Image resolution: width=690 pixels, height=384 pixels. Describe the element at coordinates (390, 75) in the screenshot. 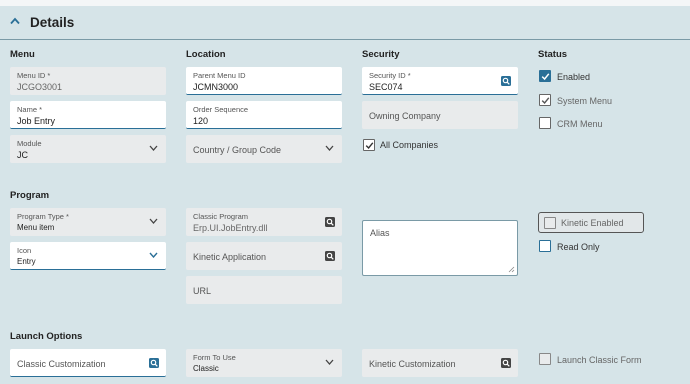

I see `security-id-label: Security ID *` at that location.